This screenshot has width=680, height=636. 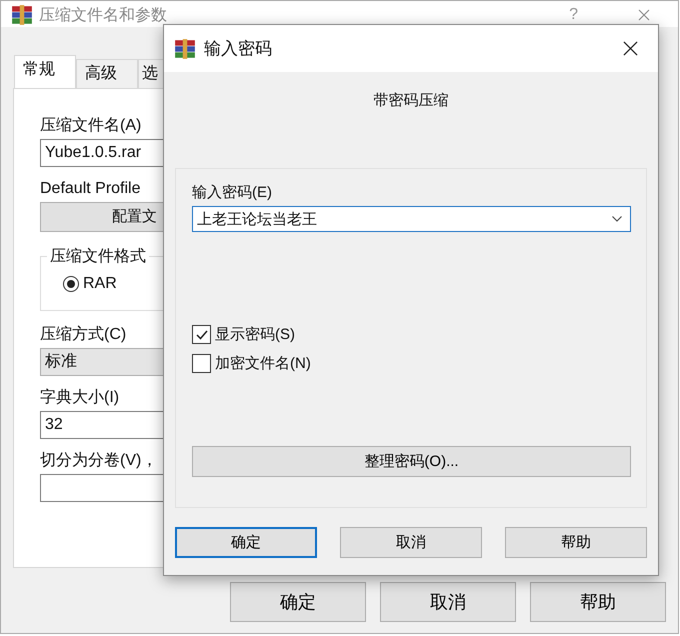 What do you see at coordinates (263, 363) in the screenshot?
I see `checkbox-label: 加密文件名(N)` at bounding box center [263, 363].